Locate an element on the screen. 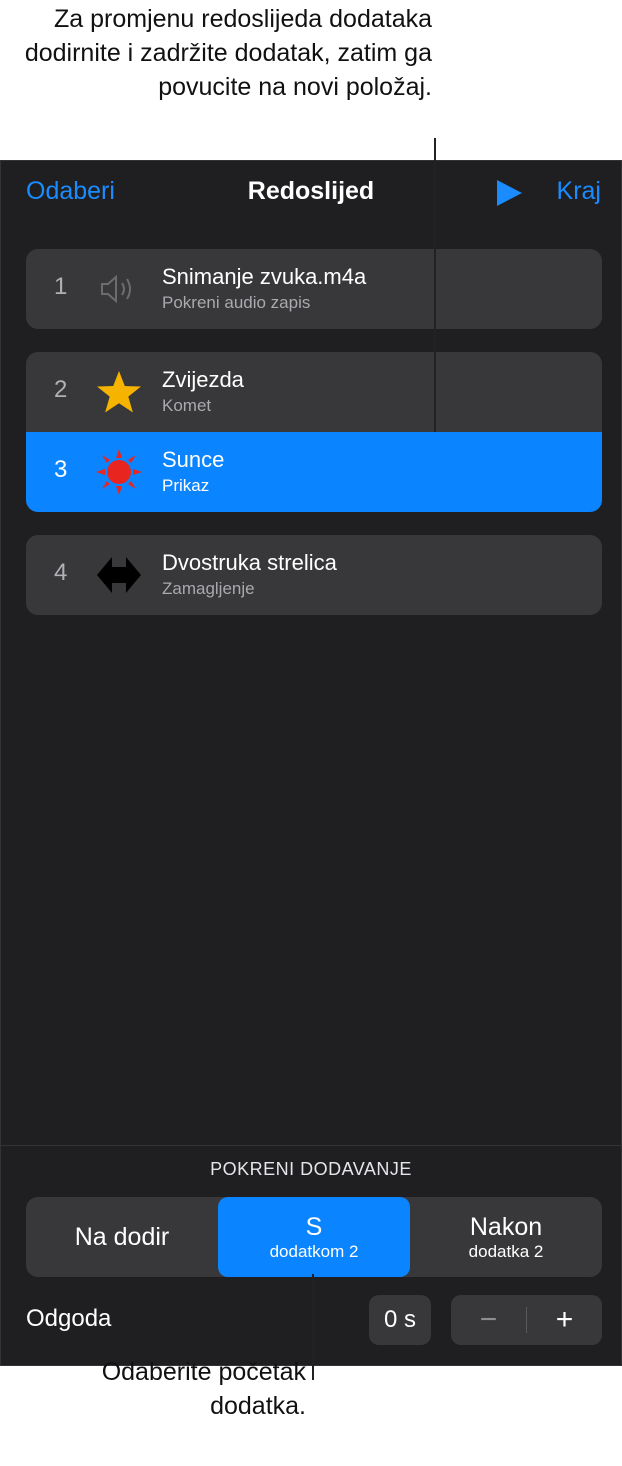  build-row: 4 Dvostruka strelica Zamagljenje is located at coordinates (314, 575).